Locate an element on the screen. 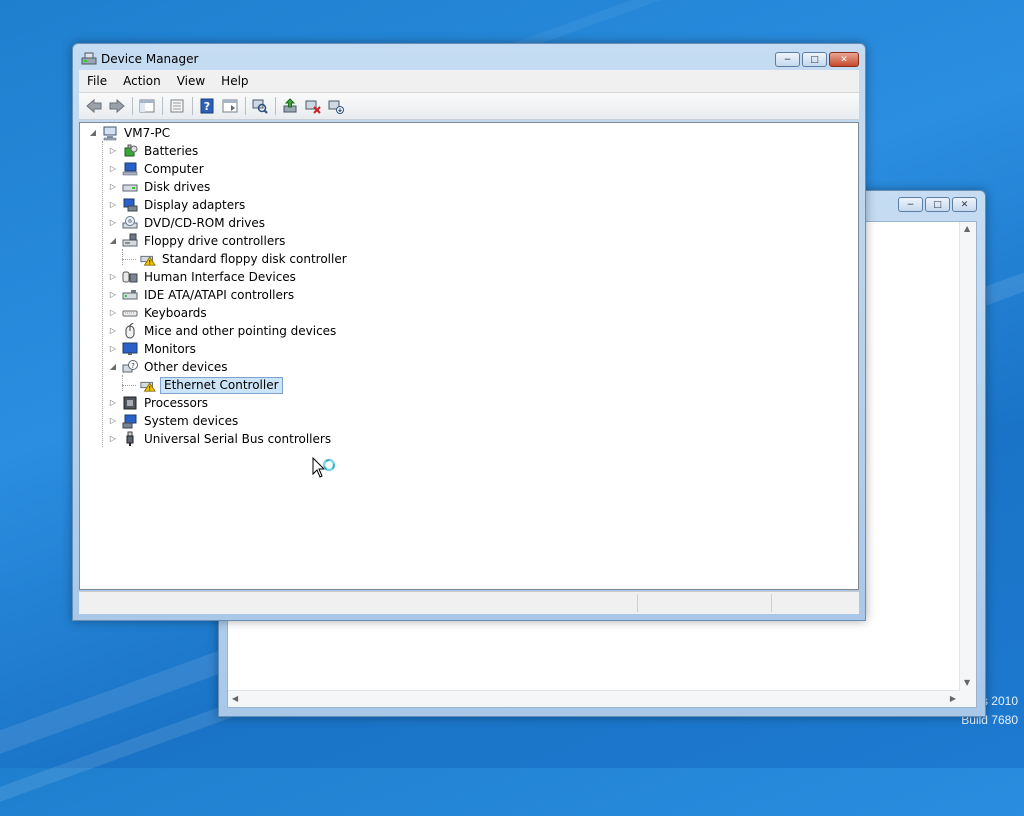  floppy-controller-icon is located at coordinates (130, 241).